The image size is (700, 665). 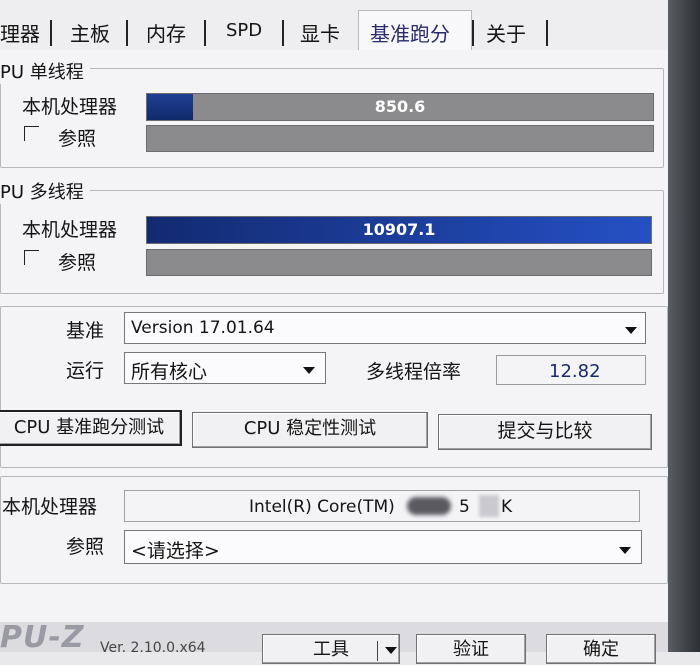 I want to click on tab-mainboard: 主板, so click(x=90, y=32).